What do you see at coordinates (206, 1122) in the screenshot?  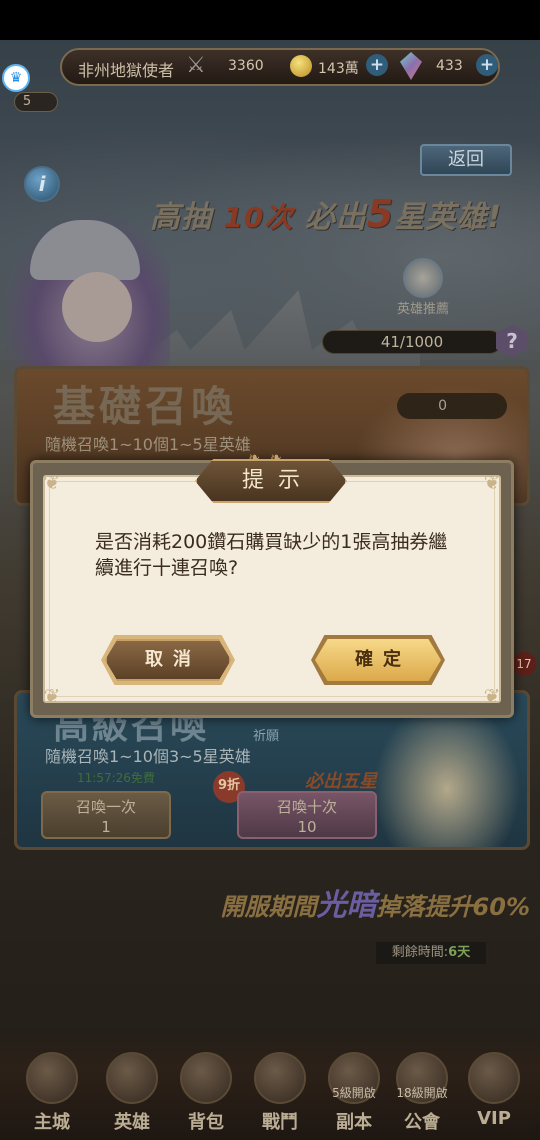 I see `nav-label: 背包` at bounding box center [206, 1122].